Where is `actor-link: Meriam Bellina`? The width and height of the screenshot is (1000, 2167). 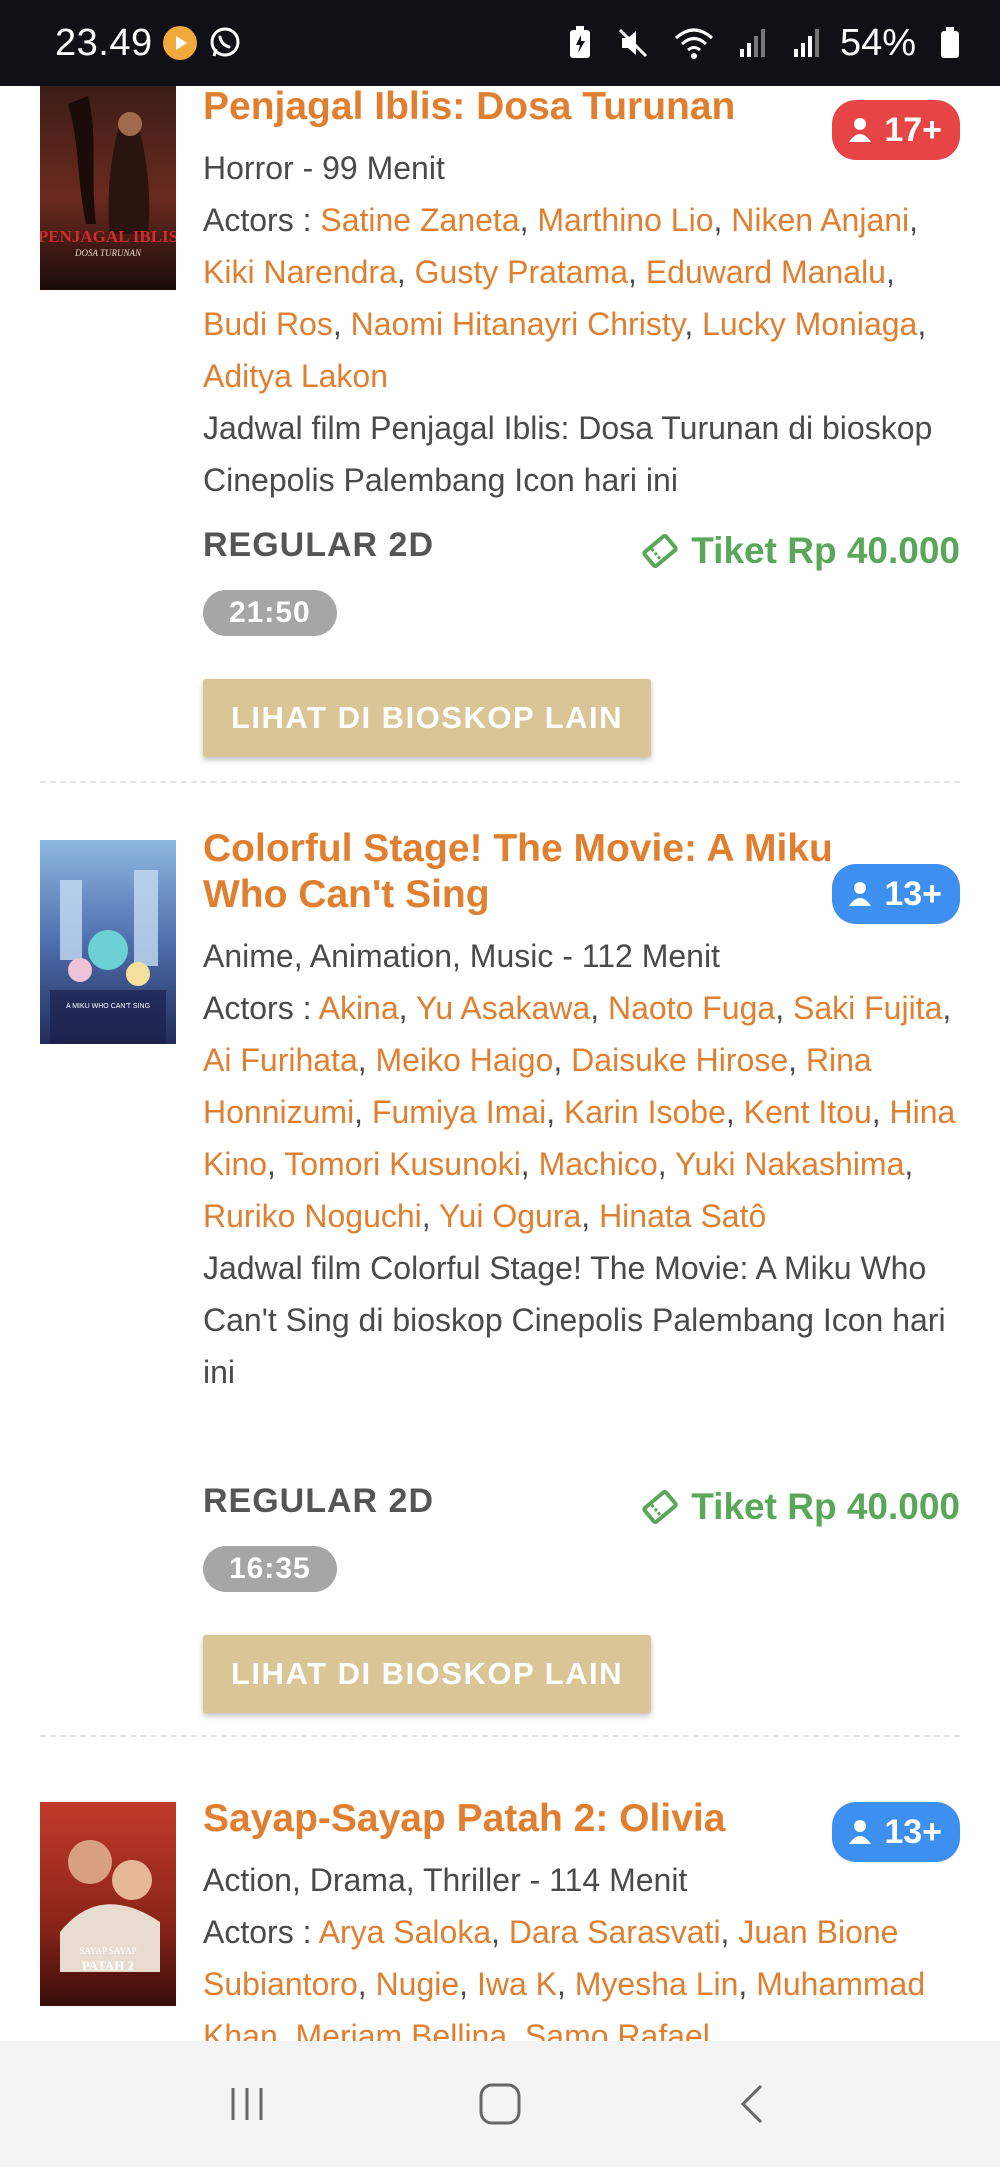 actor-link: Meriam Bellina is located at coordinates (402, 2029).